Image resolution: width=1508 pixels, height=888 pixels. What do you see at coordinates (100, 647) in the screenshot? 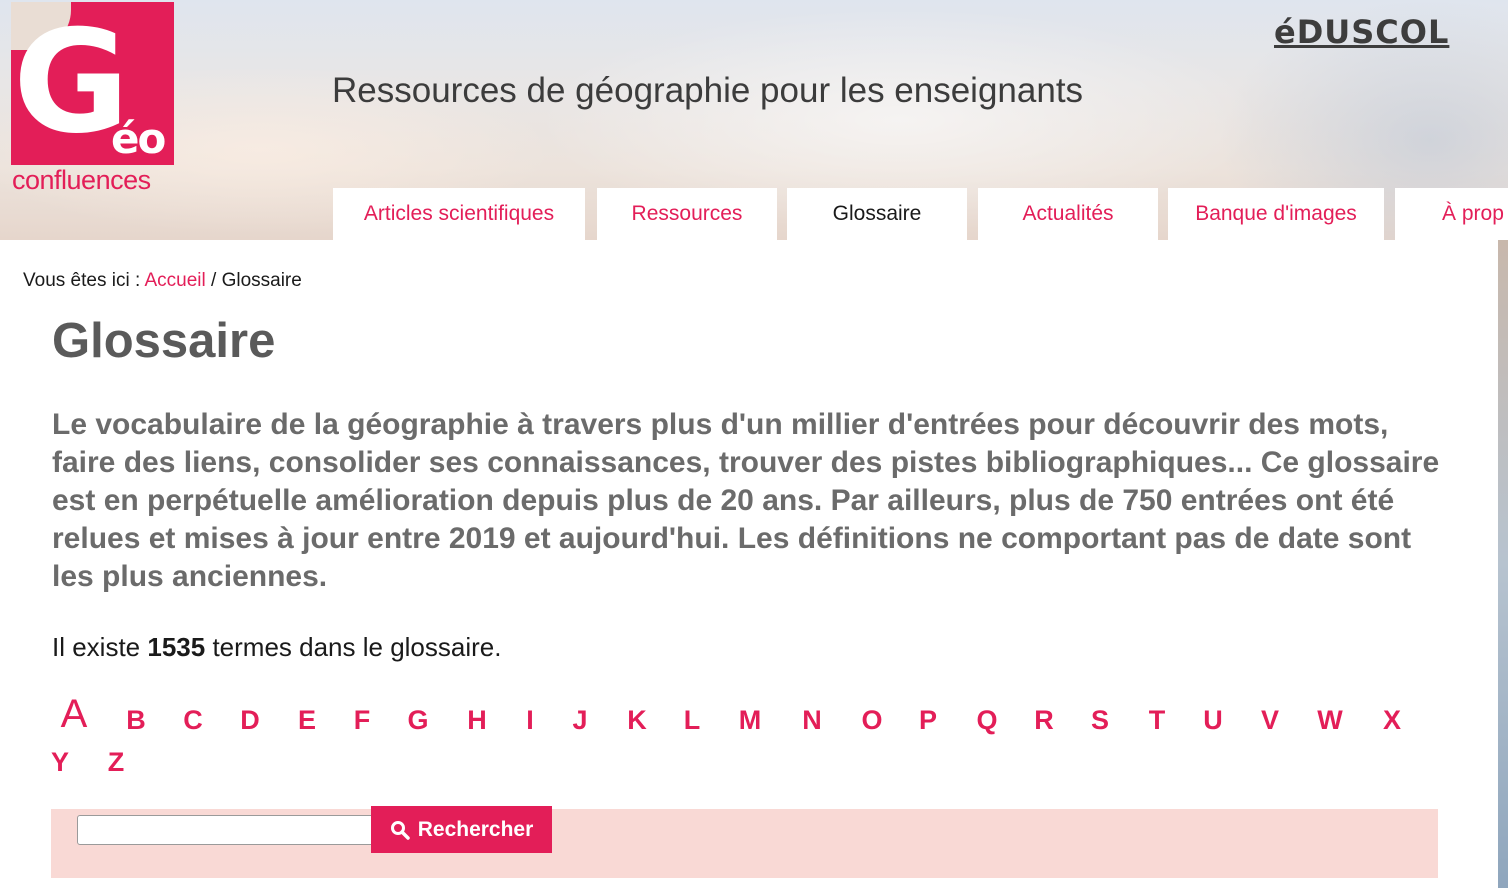
I see `term-count-prefix: Il existe` at bounding box center [100, 647].